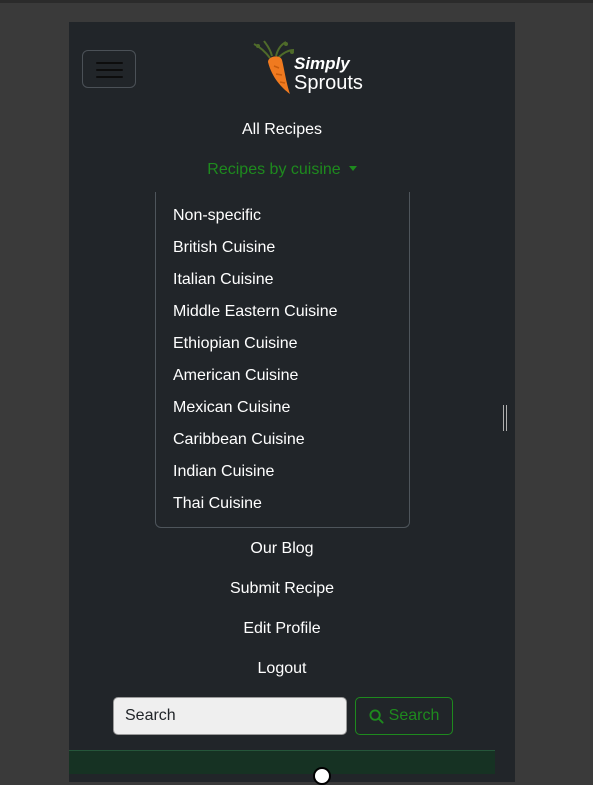 Image resolution: width=593 pixels, height=785 pixels. What do you see at coordinates (376, 716) in the screenshot?
I see `search-icon` at bounding box center [376, 716].